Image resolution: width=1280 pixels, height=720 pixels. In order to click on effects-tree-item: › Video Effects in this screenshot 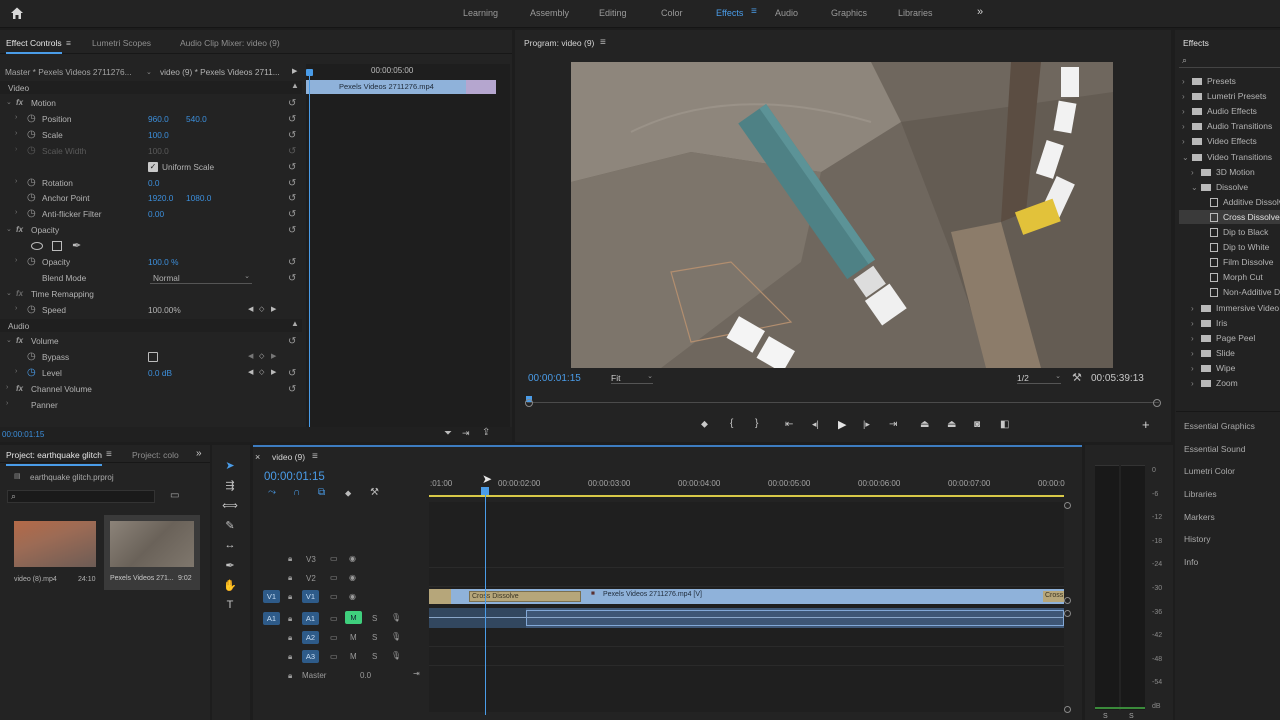, I will do `click(1219, 143)`.